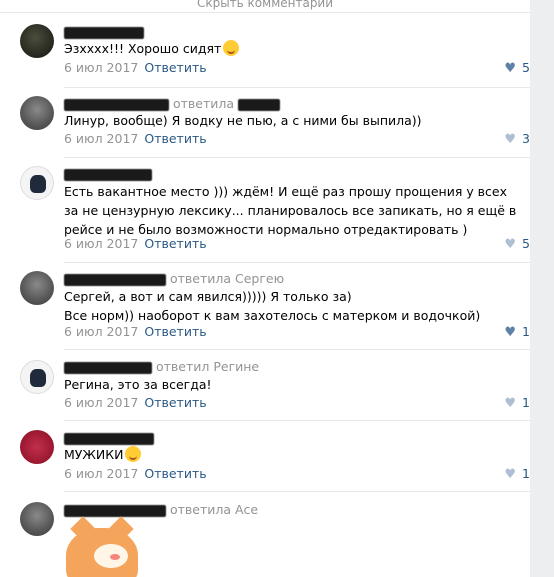 The image size is (554, 577). Describe the element at coordinates (102, 546) in the screenshot. I see `cat-sticker` at that location.